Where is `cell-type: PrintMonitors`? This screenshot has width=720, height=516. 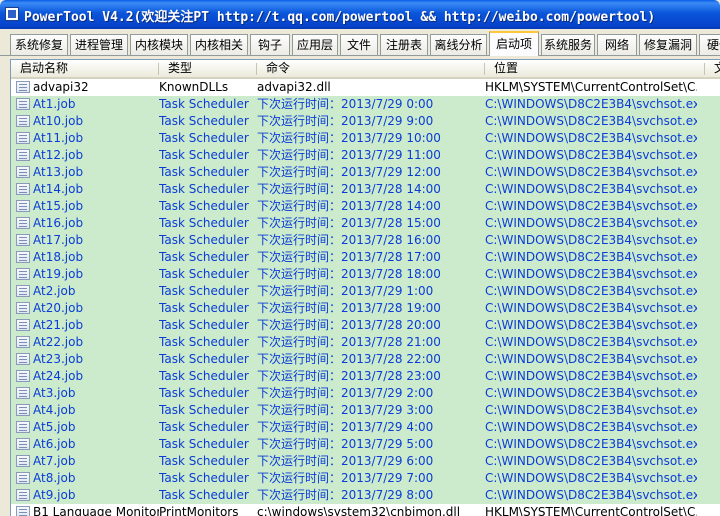 cell-type: PrintMonitors is located at coordinates (199, 510).